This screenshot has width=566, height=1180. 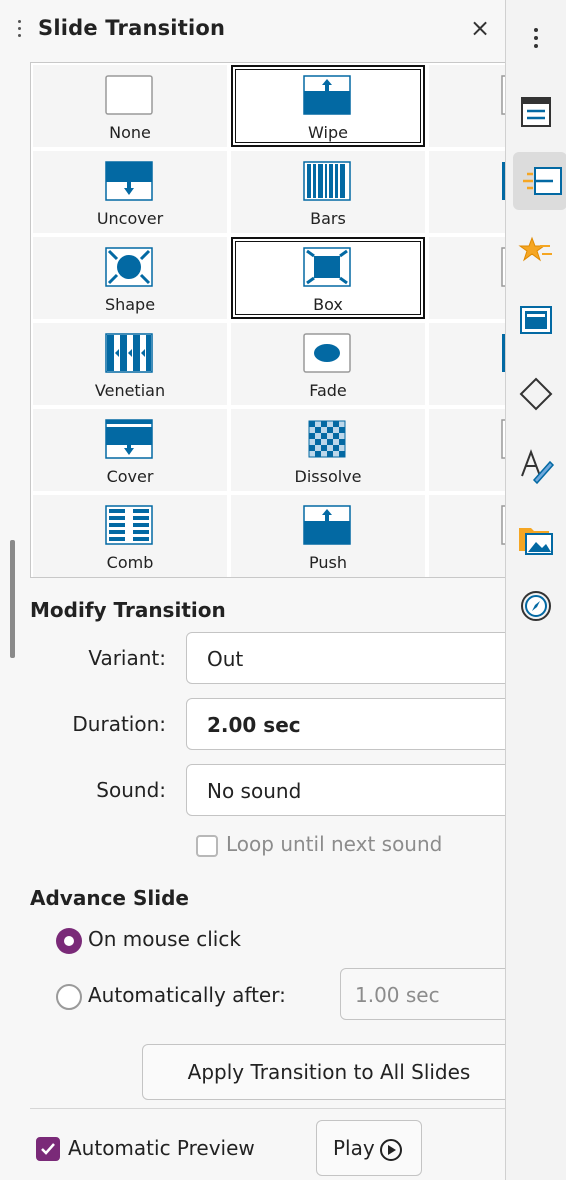 I want to click on advance-slide-heading: Advance Slide, so click(x=109, y=898).